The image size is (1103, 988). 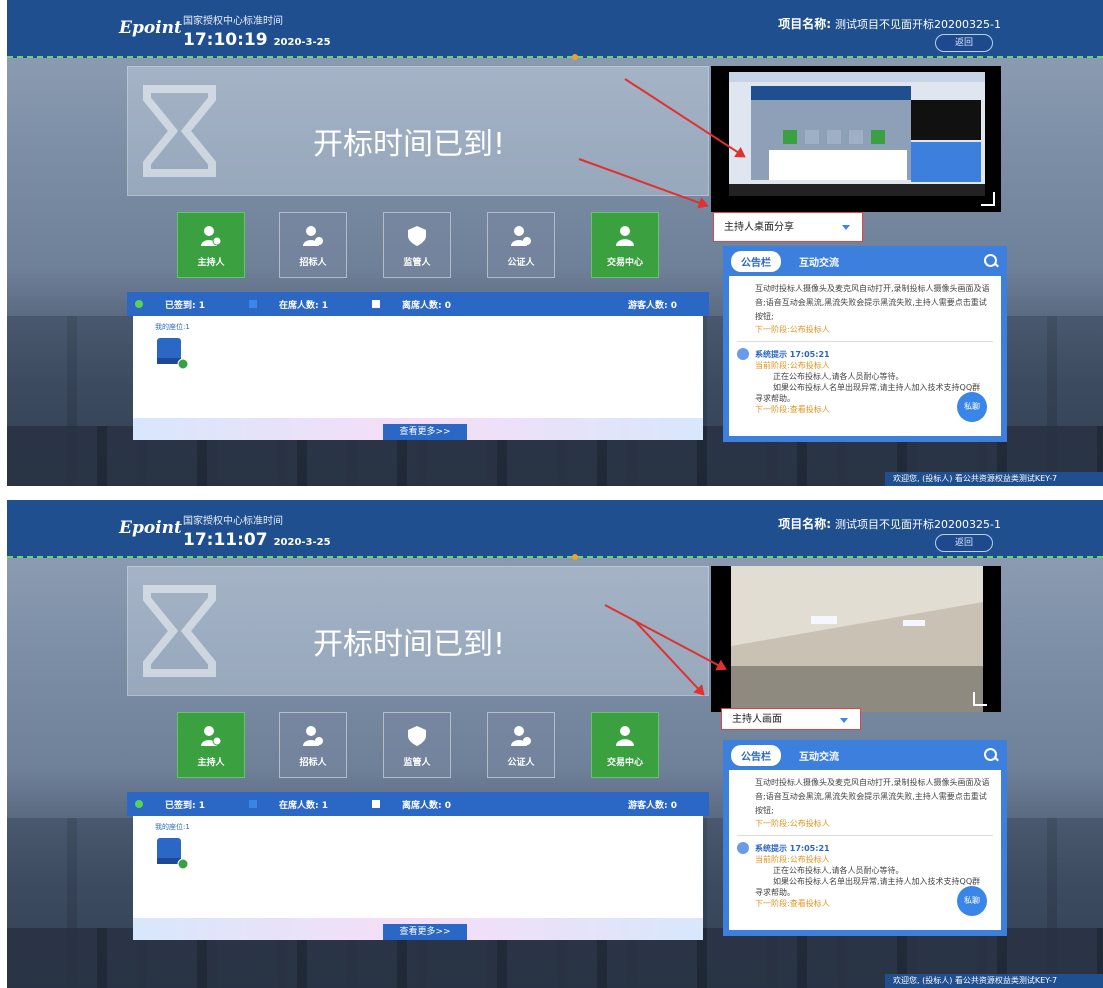 I want to click on role-label: 监管人, so click(x=417, y=263).